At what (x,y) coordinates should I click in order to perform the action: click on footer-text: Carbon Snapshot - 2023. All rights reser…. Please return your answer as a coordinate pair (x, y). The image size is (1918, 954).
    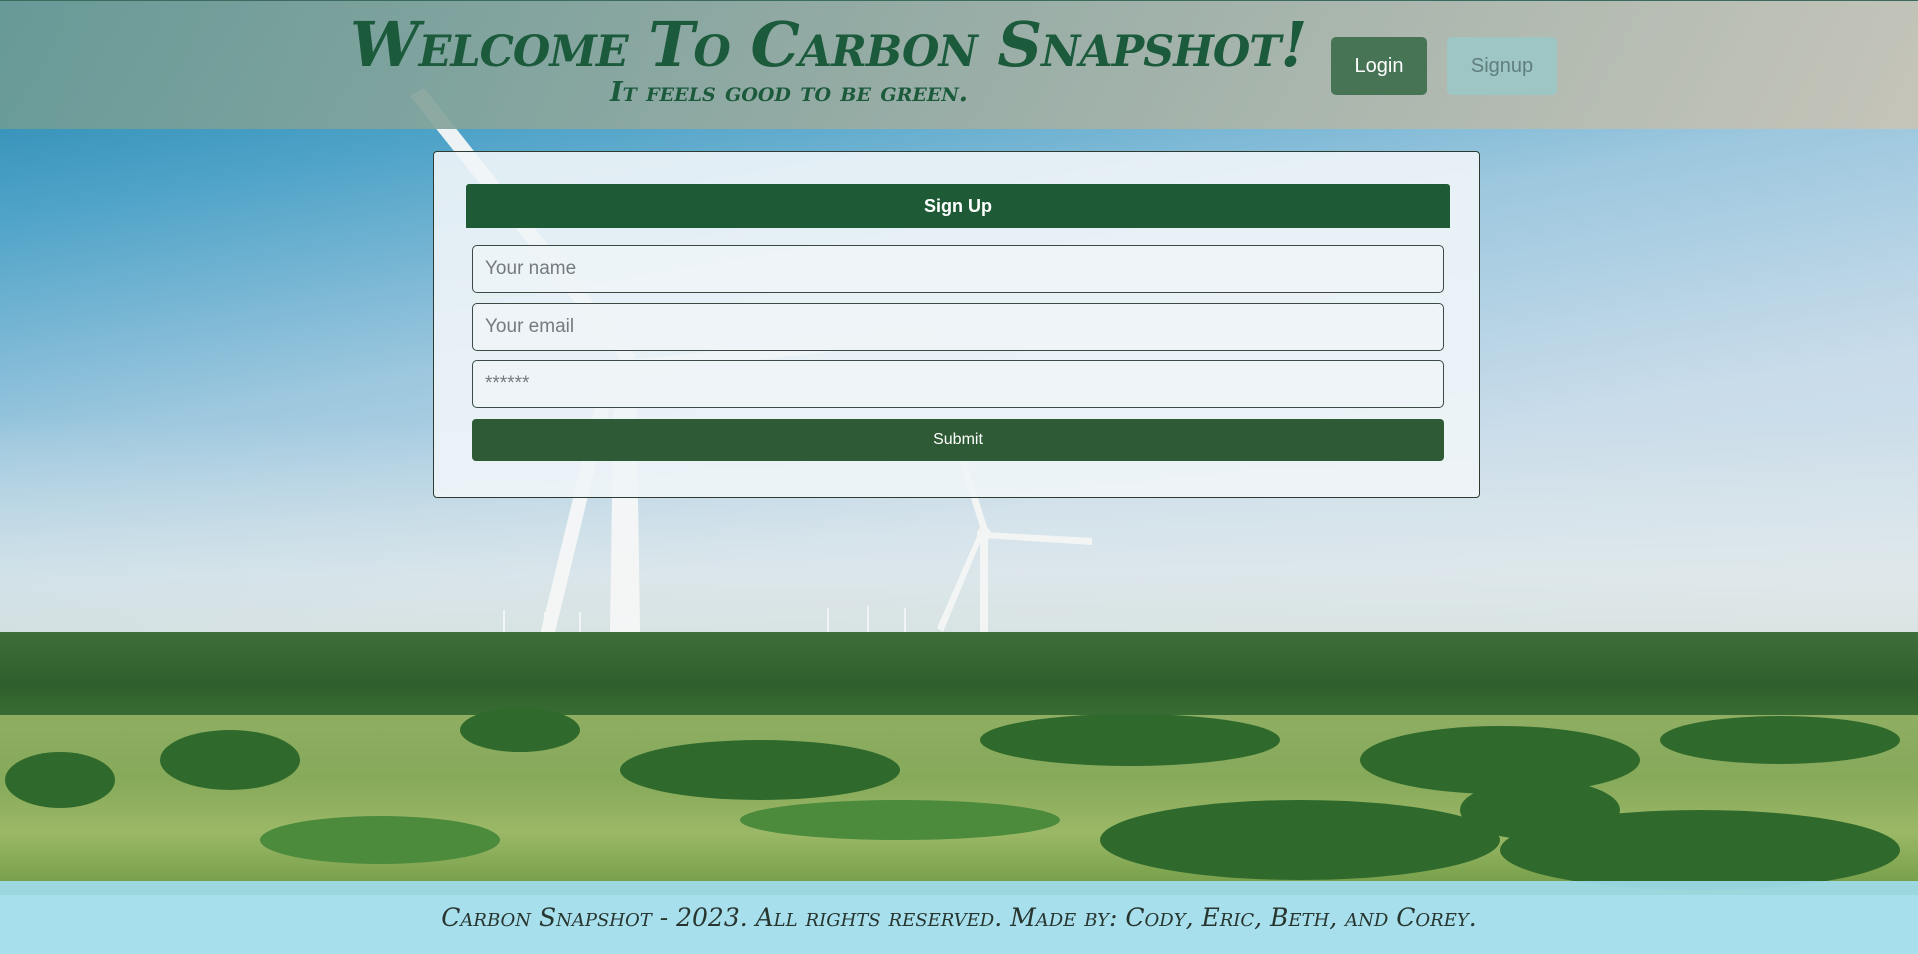
    Looking at the image, I should click on (959, 917).